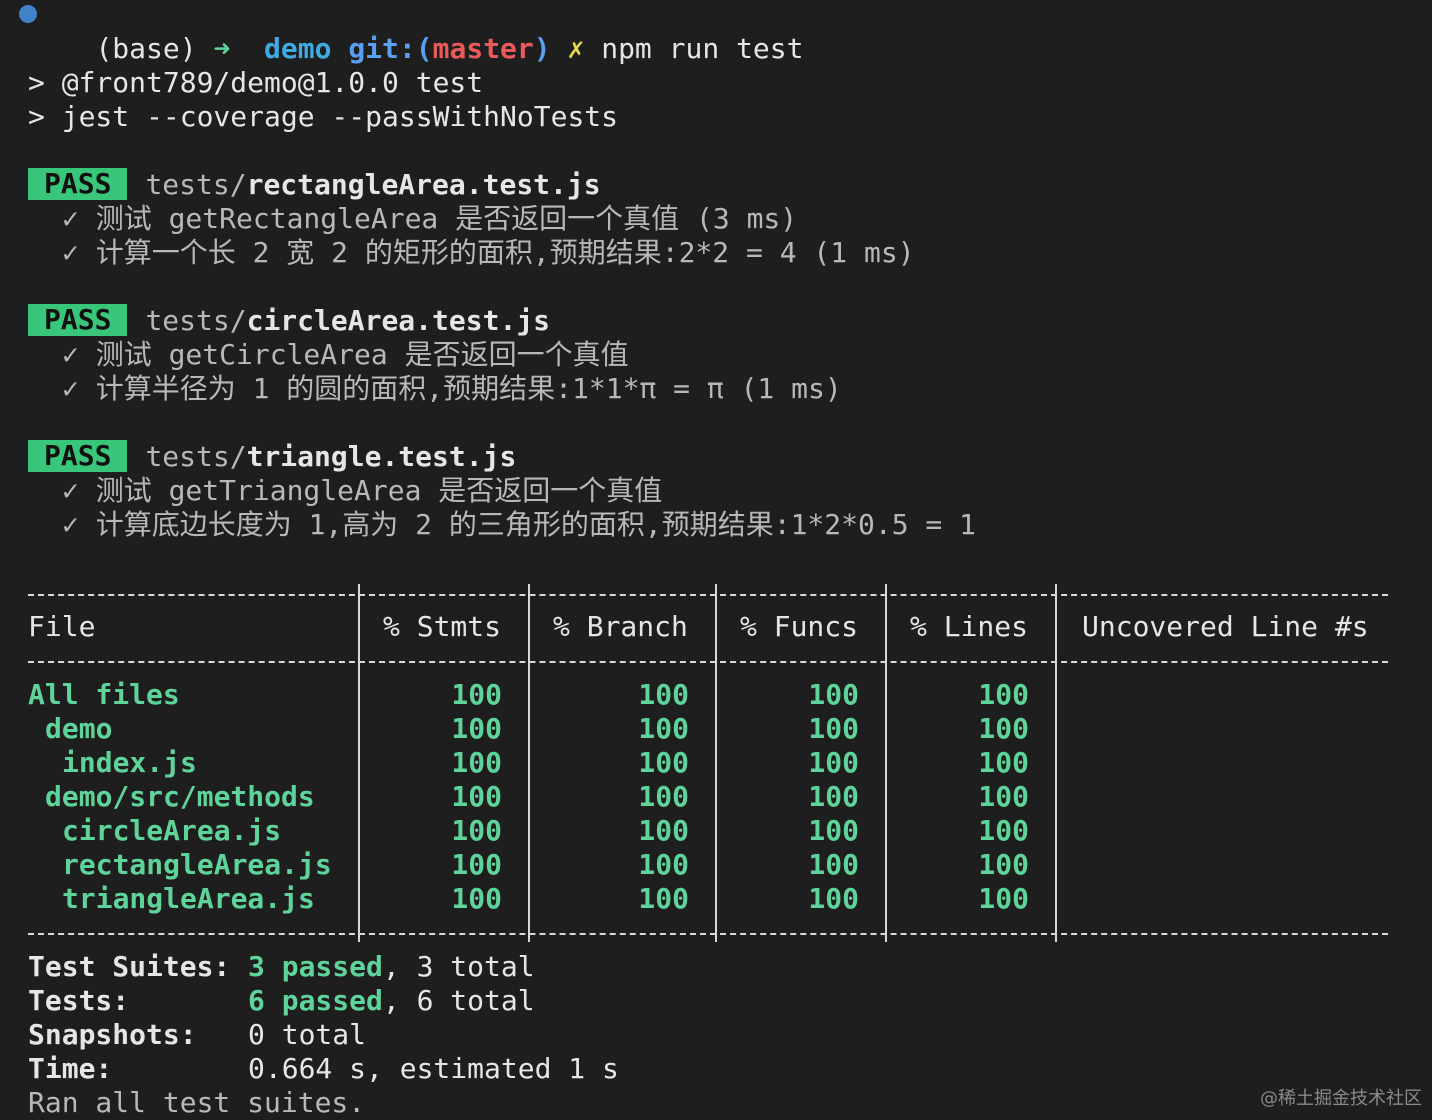  Describe the element at coordinates (180, 796) in the screenshot. I see `row-file: demo/src/methods` at that location.